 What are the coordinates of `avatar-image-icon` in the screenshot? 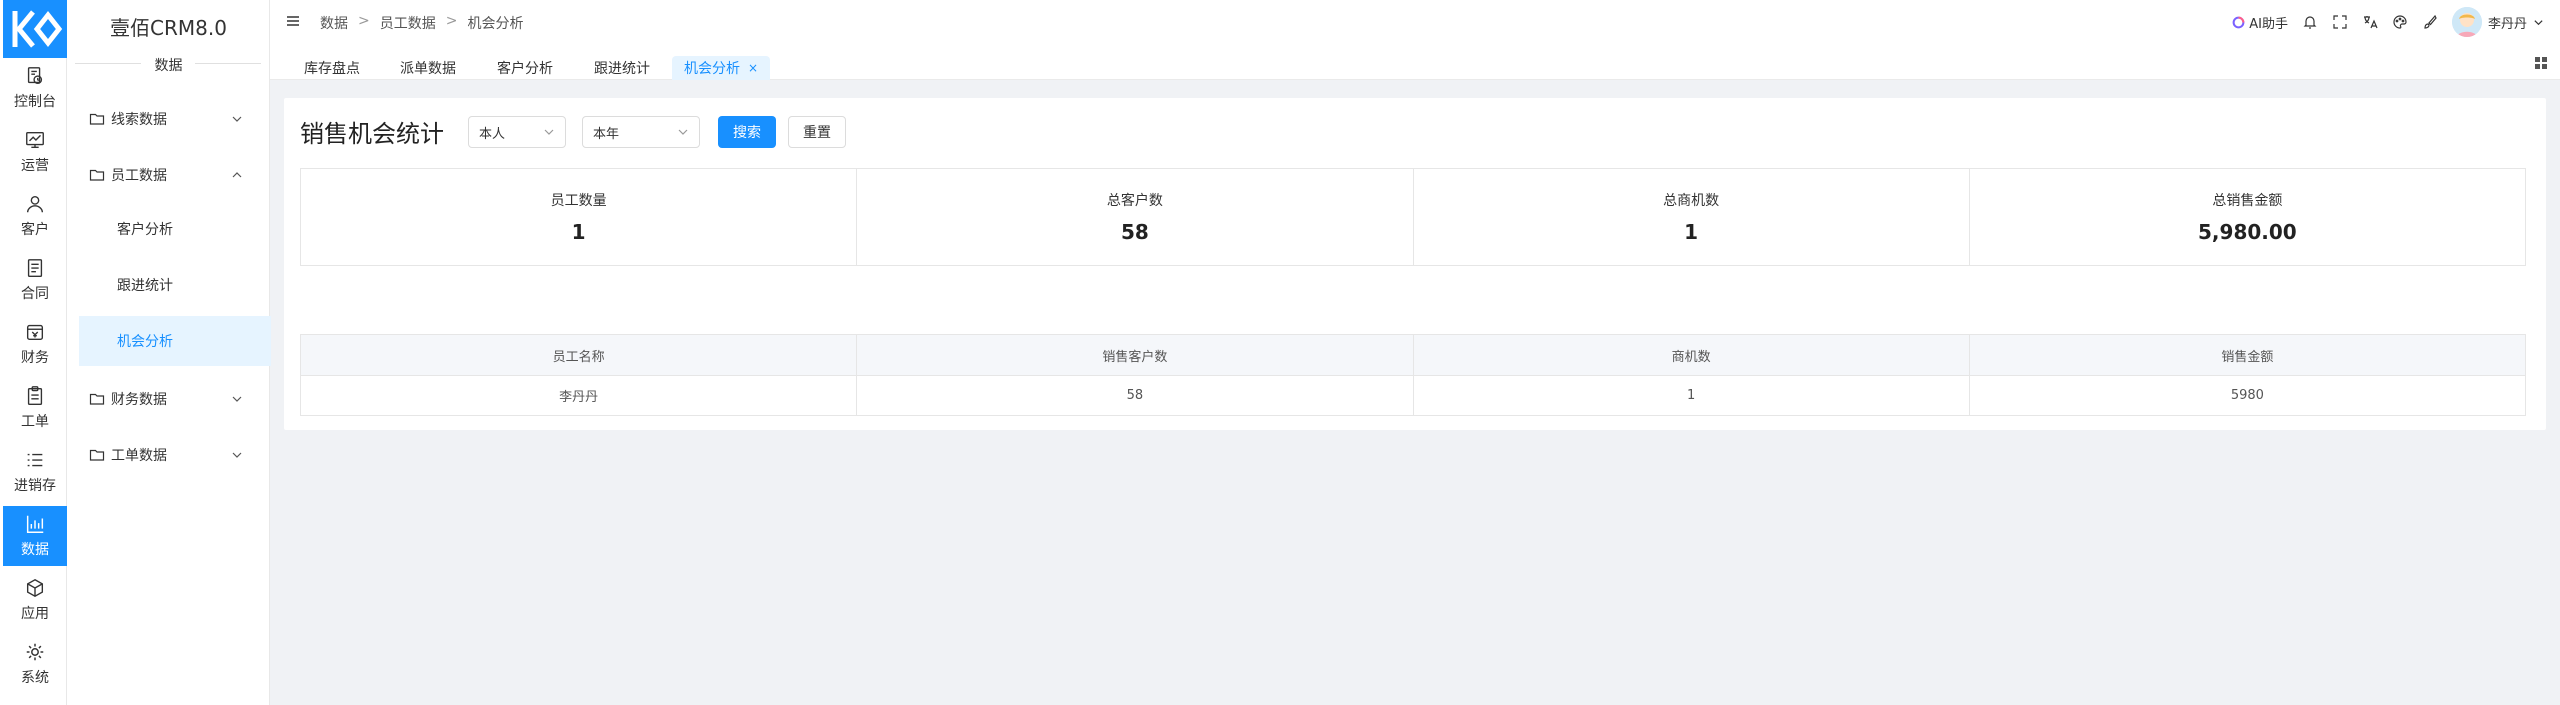 It's located at (2466, 22).